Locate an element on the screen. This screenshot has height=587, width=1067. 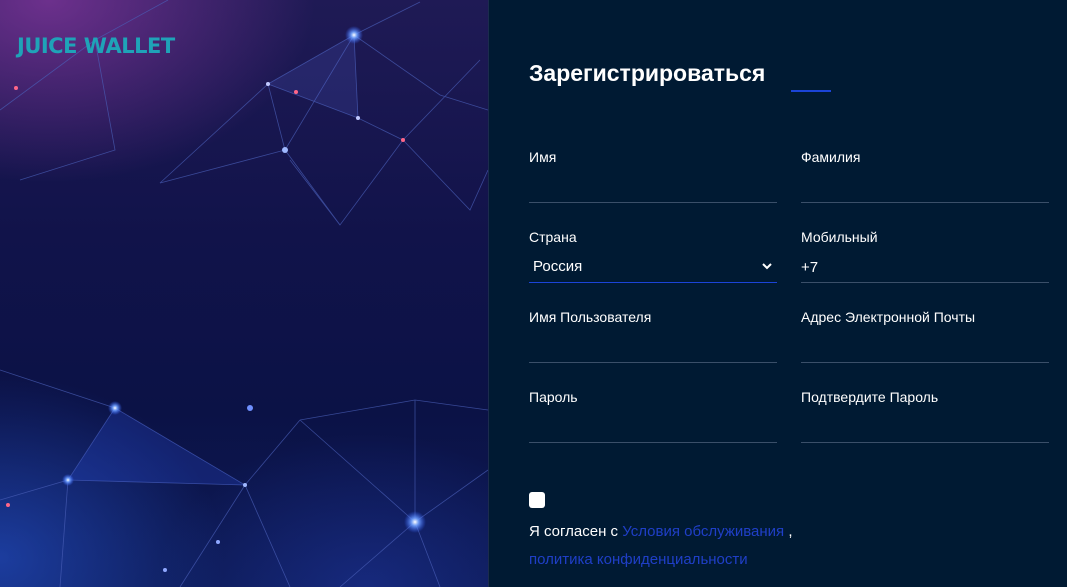
mobile-label: Мобильный is located at coordinates (839, 237).